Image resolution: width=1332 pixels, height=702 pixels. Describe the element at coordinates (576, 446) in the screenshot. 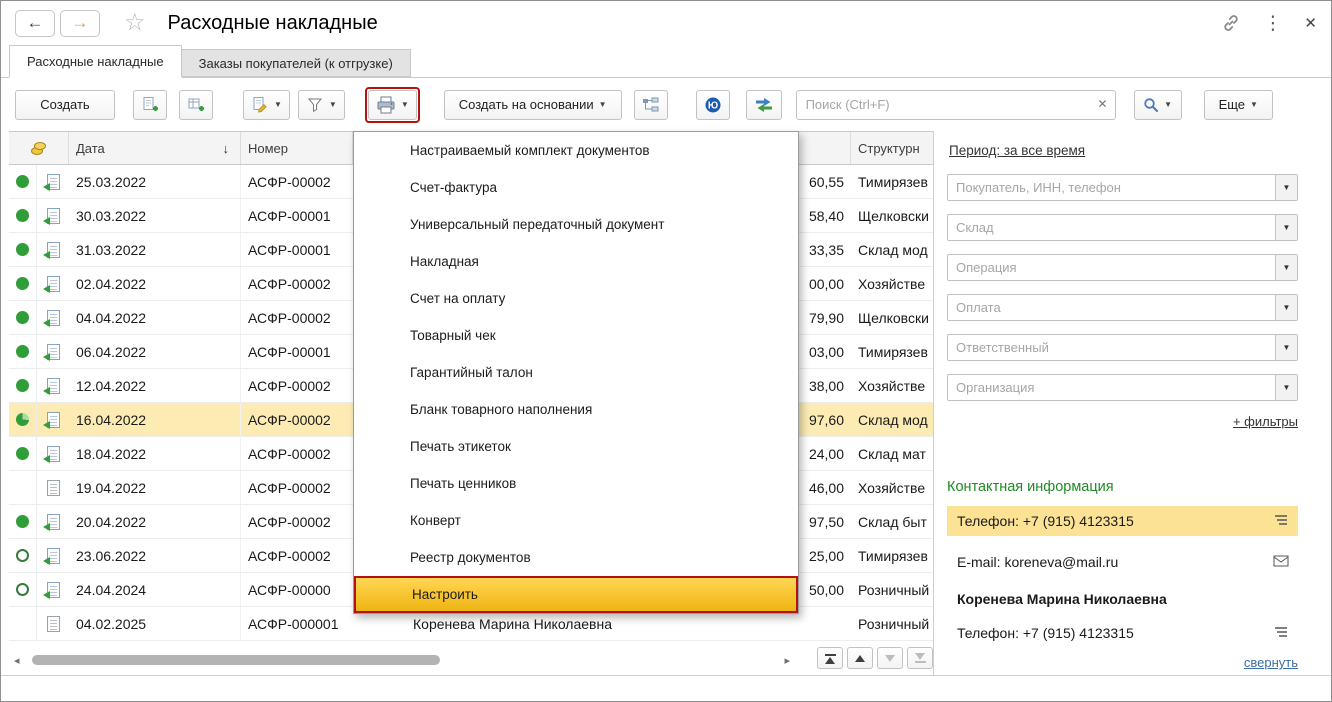

I see `menu-item: Печать этикеток` at that location.